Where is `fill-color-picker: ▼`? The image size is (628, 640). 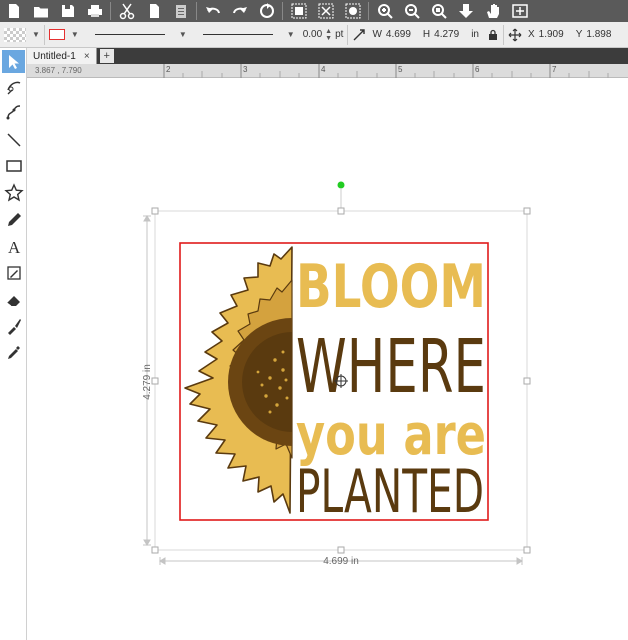 fill-color-picker: ▼ is located at coordinates (22, 35).